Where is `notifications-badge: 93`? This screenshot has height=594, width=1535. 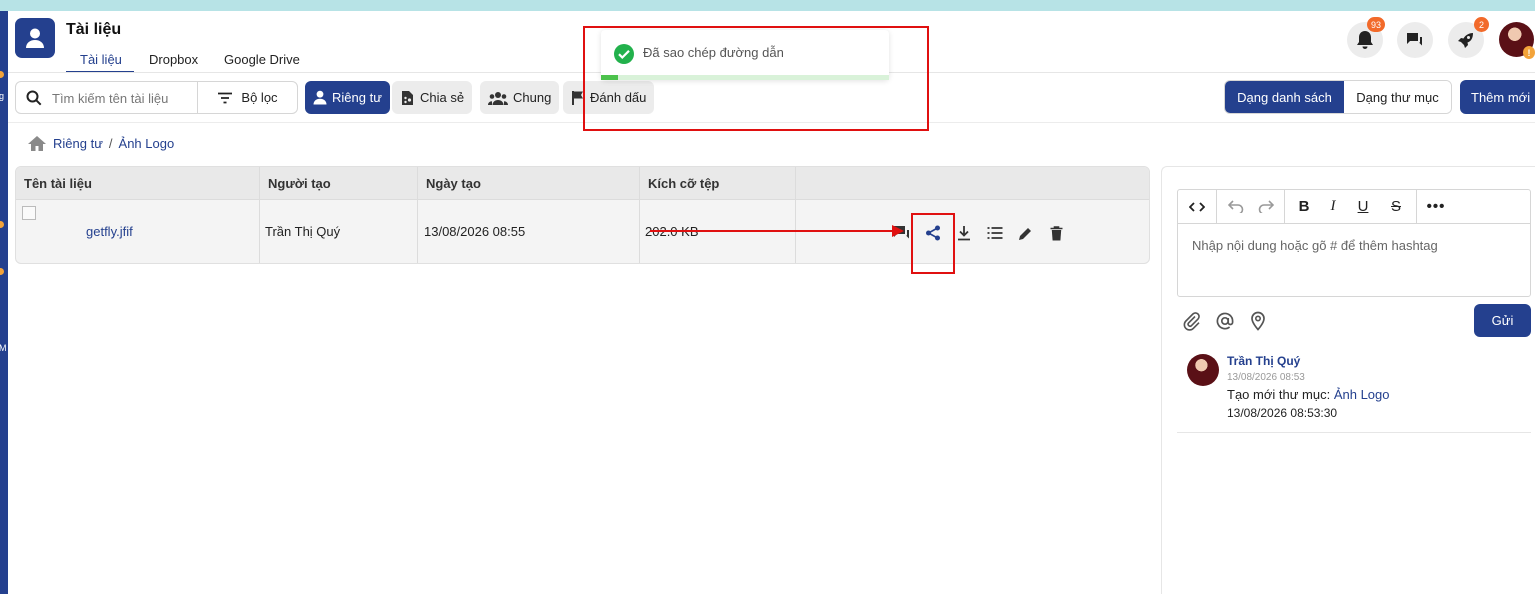
notifications-badge: 93 is located at coordinates (1376, 24).